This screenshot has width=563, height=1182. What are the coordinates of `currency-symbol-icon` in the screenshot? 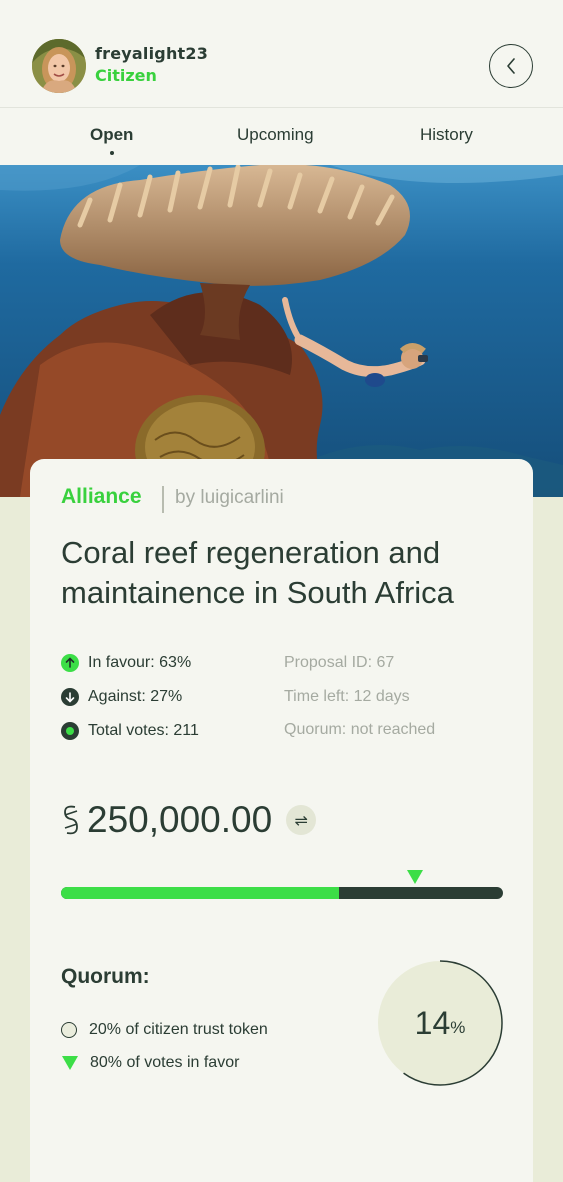 It's located at (71, 820).